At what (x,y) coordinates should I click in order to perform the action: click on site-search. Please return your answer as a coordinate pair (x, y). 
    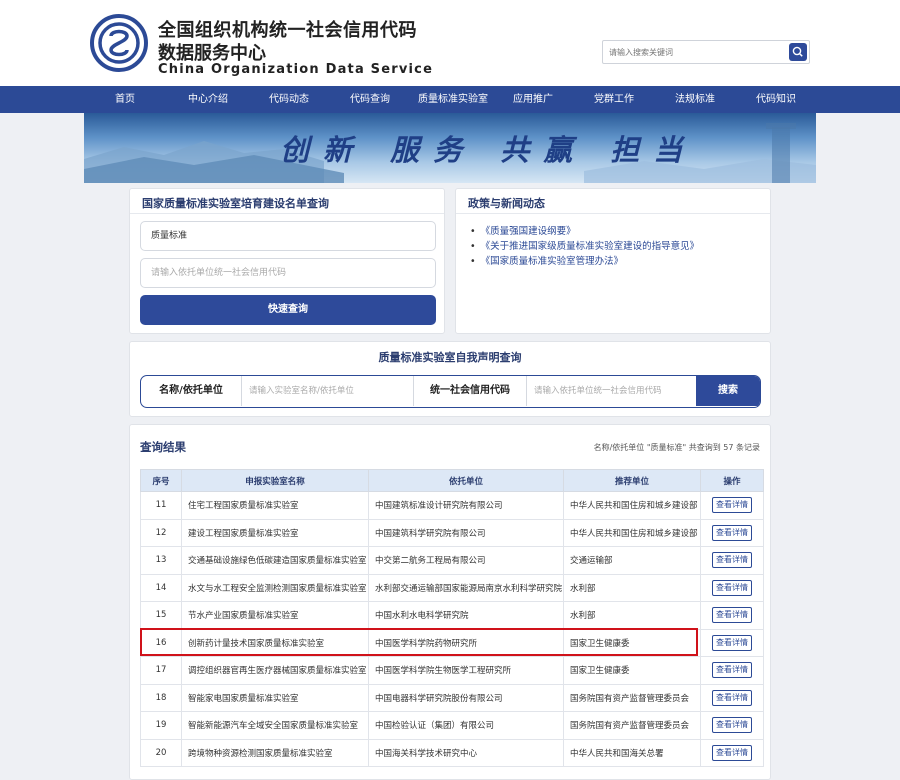
    Looking at the image, I should click on (706, 52).